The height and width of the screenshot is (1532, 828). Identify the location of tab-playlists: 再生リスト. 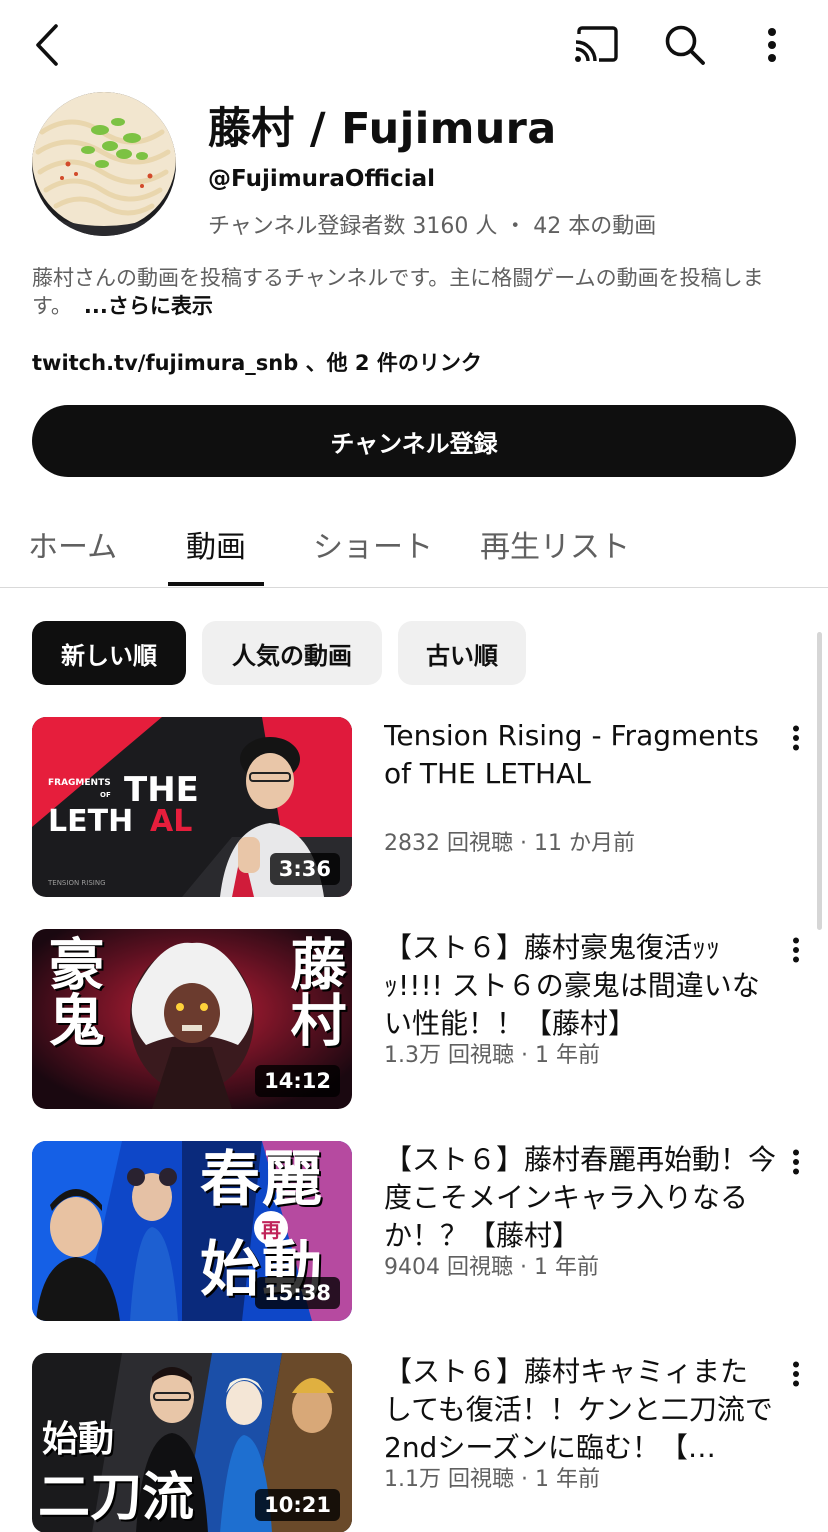
(555, 544).